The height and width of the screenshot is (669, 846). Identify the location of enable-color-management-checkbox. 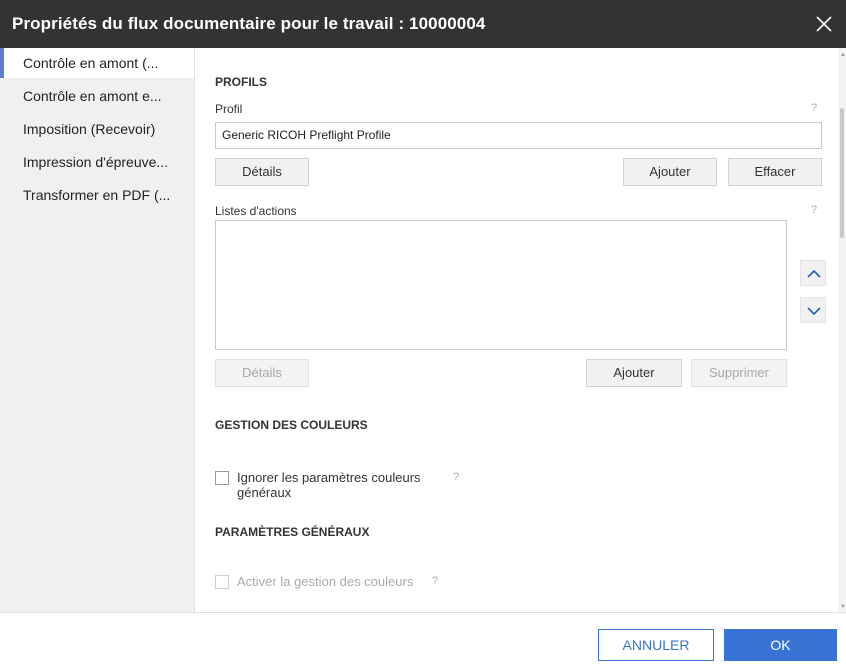
(222, 582).